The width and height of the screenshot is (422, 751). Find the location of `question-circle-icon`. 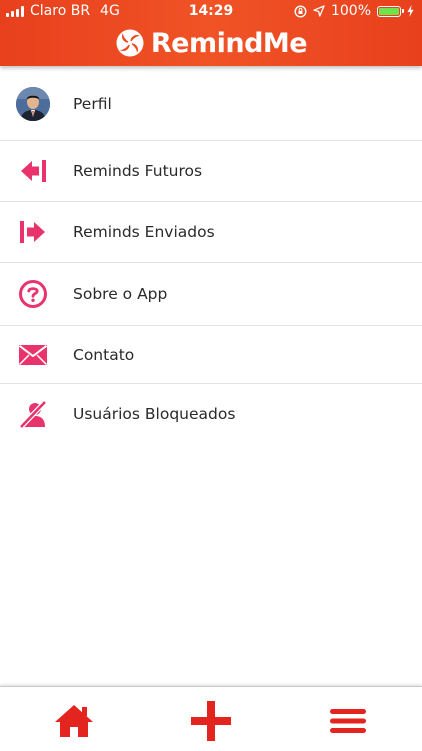

question-circle-icon is located at coordinates (33, 294).